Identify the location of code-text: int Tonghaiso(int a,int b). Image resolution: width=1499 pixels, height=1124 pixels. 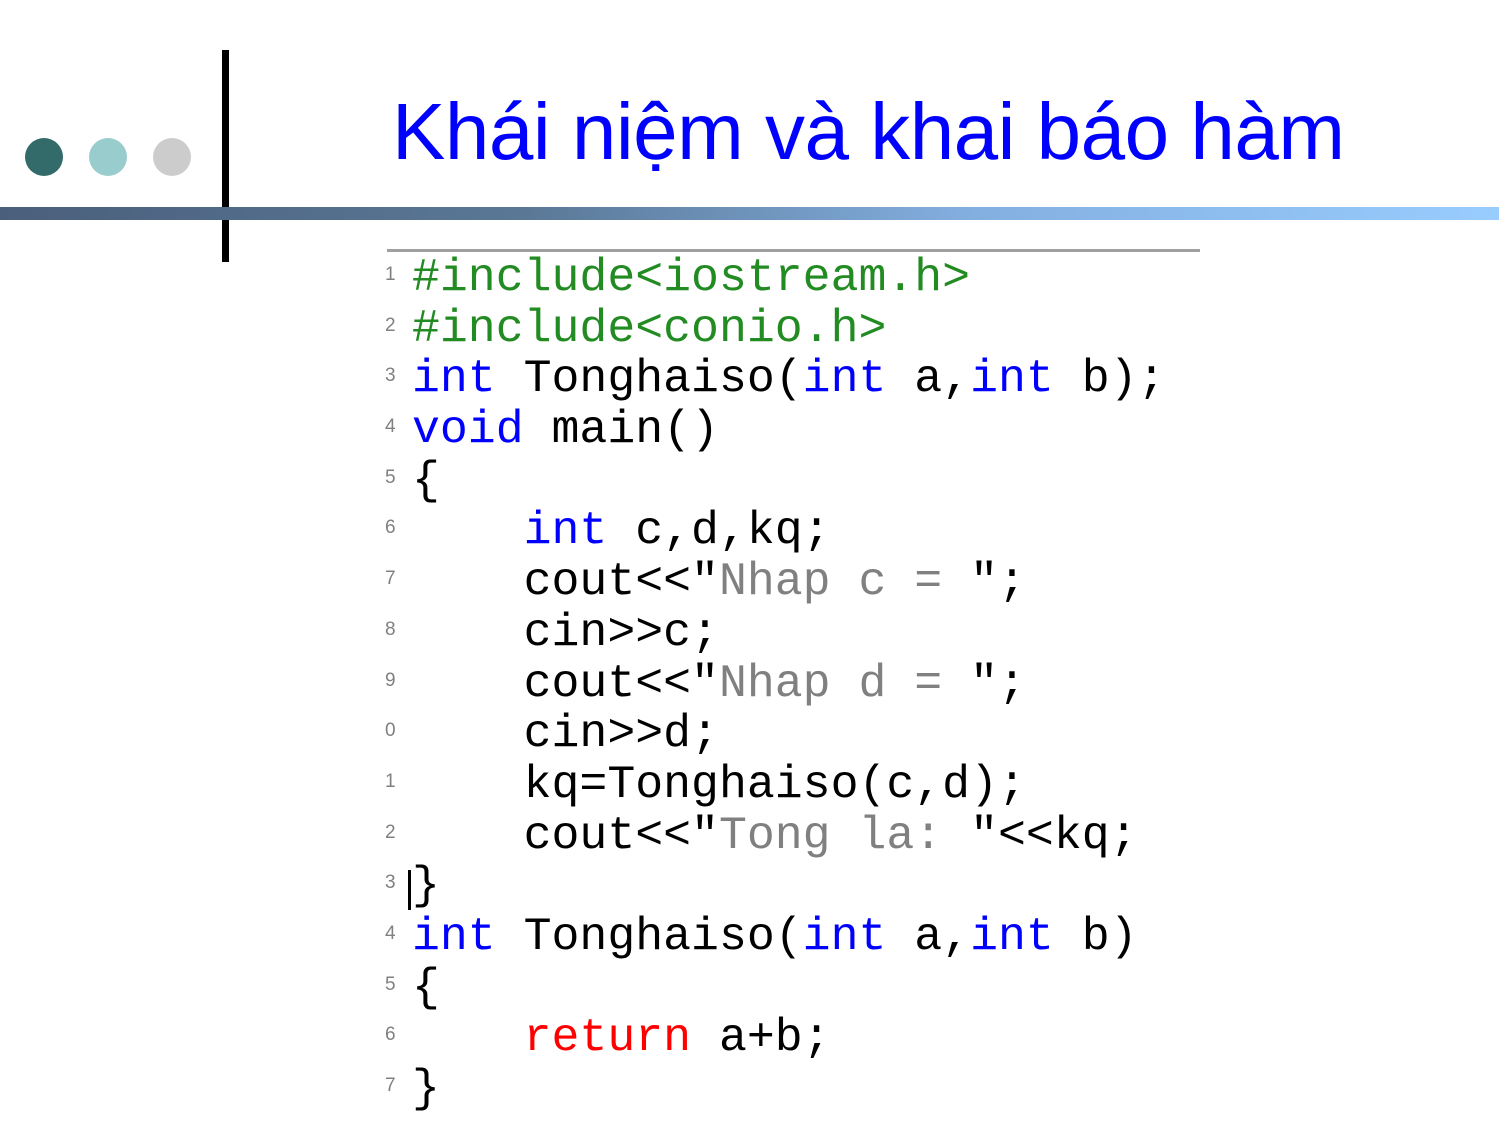
(775, 936).